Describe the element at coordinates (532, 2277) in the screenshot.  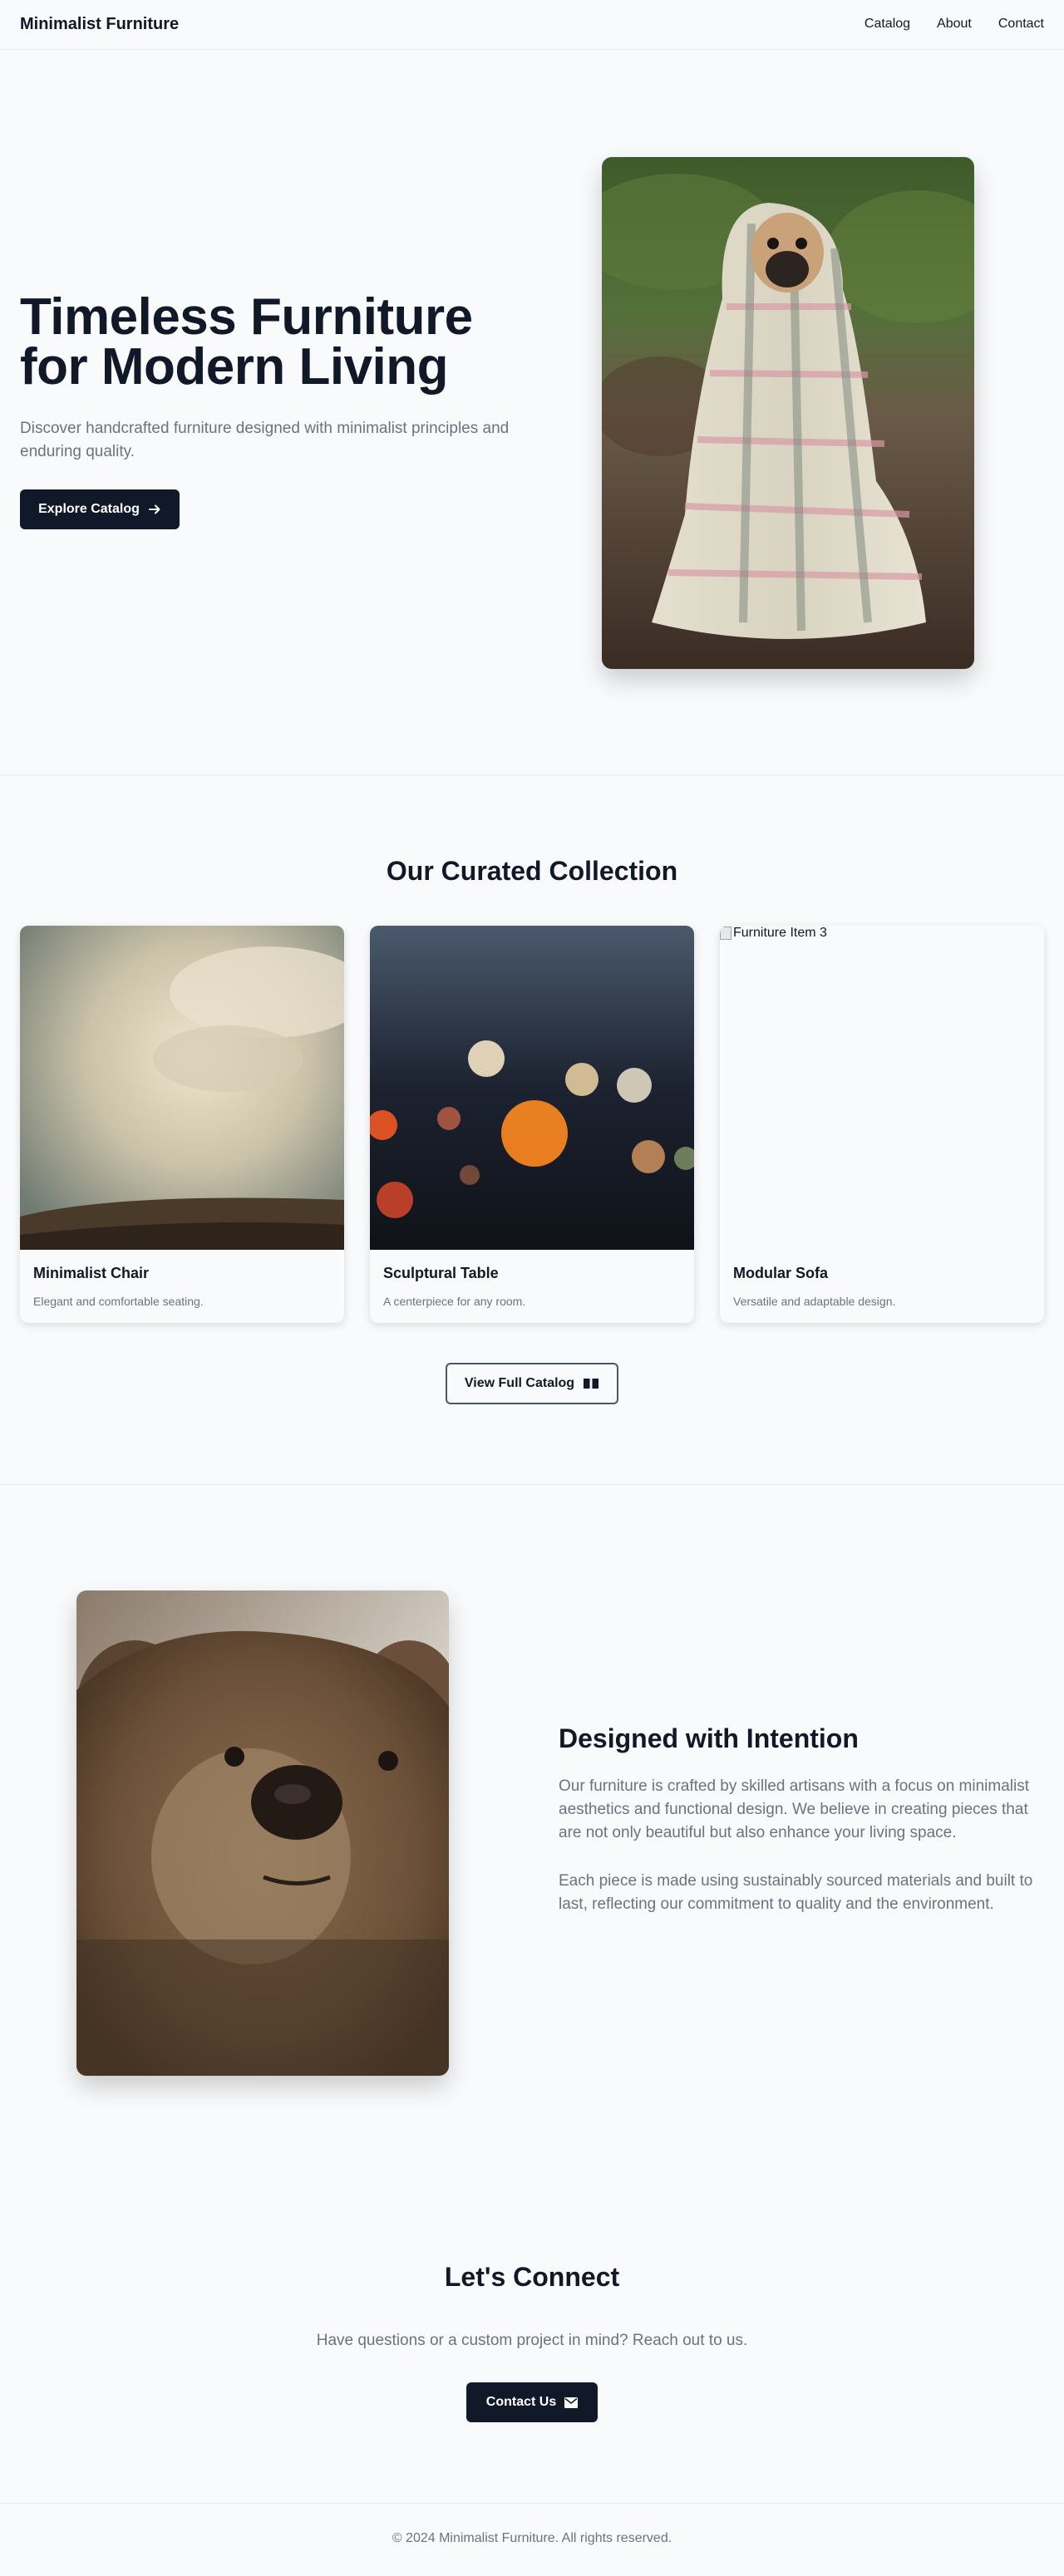
I see `contact-title: Let's Connect` at that location.